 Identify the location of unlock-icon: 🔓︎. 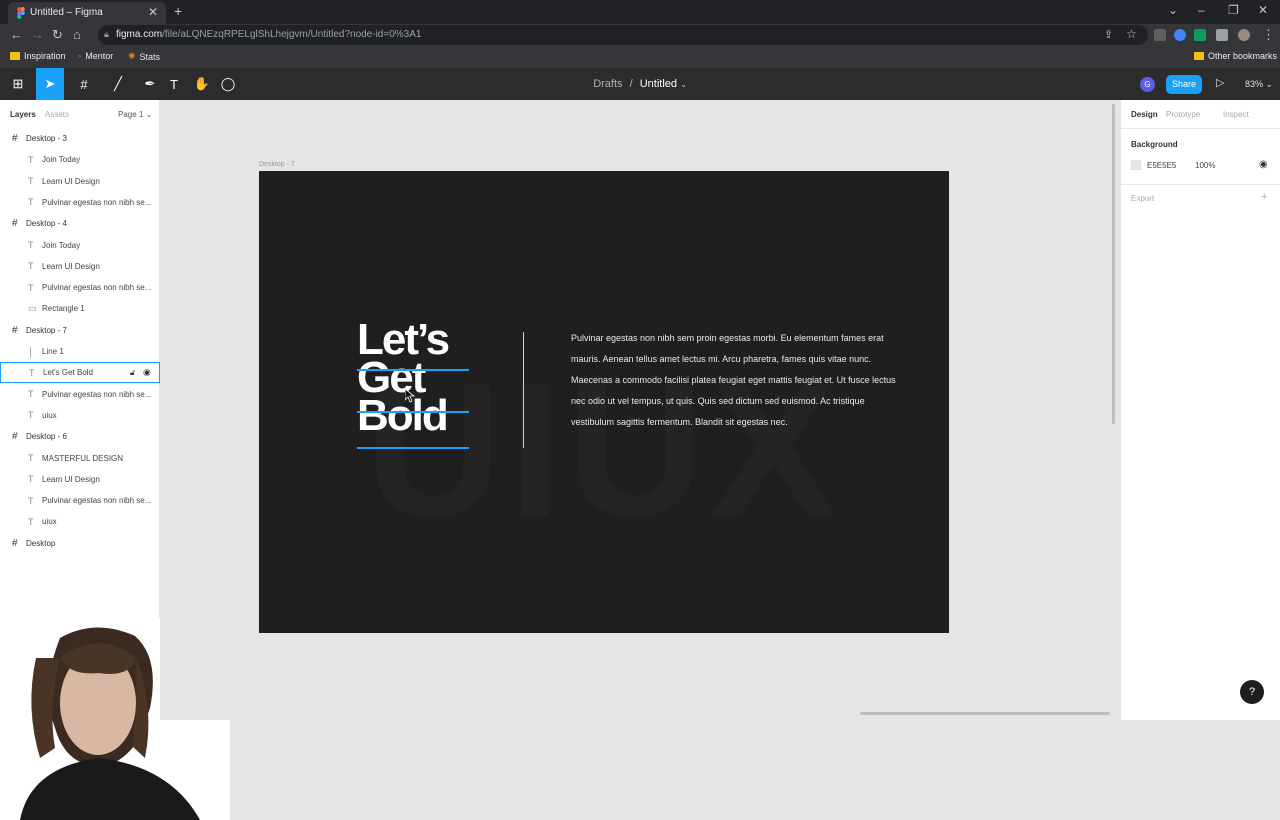
(132, 373).